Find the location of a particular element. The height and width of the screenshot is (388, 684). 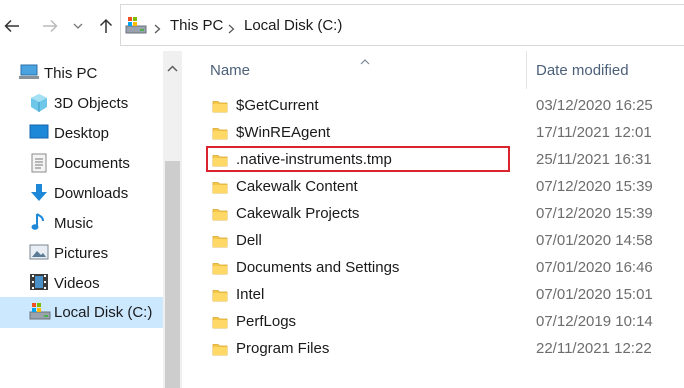

back-button is located at coordinates (12, 26).